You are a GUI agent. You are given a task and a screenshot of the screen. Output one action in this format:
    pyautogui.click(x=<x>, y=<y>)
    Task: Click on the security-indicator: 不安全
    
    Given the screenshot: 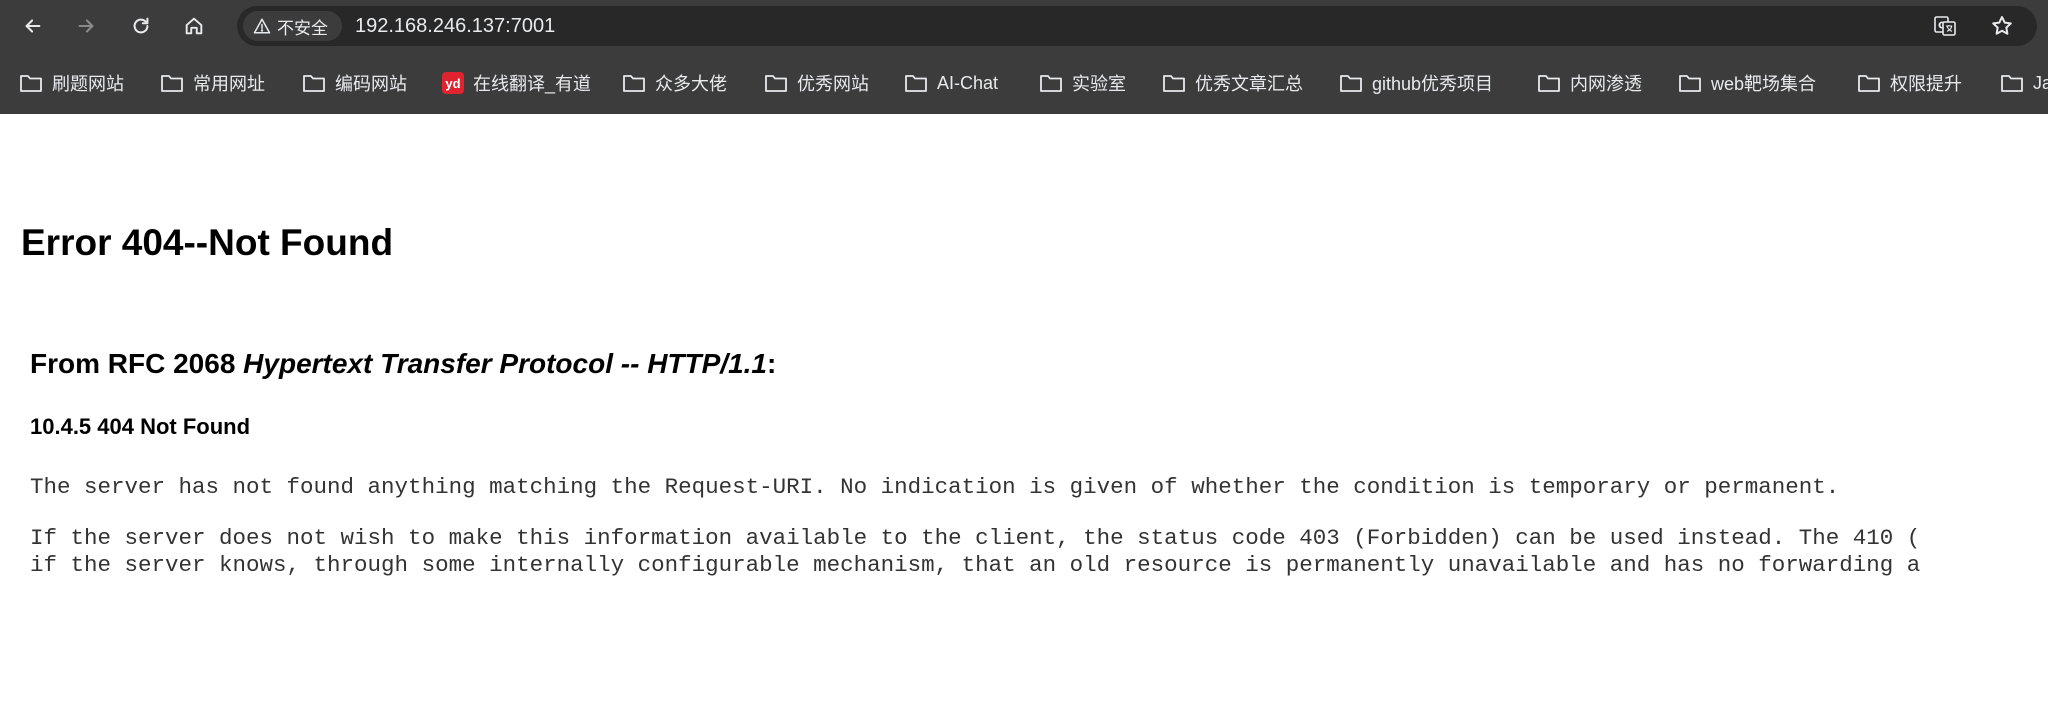 What is the action you would take?
    pyautogui.click(x=292, y=26)
    